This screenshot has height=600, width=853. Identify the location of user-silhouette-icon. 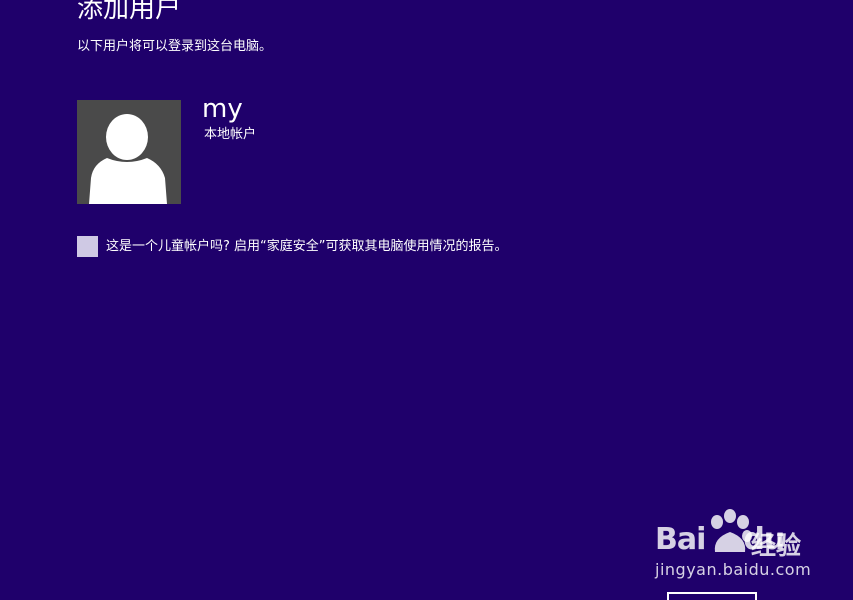
(128, 159).